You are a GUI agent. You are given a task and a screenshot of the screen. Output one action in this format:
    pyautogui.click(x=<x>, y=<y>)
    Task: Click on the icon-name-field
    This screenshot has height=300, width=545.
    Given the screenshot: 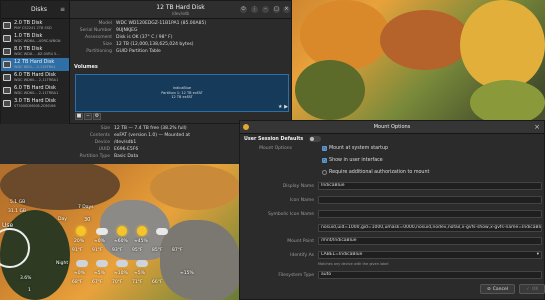 What is the action you would take?
    pyautogui.click(x=430, y=200)
    